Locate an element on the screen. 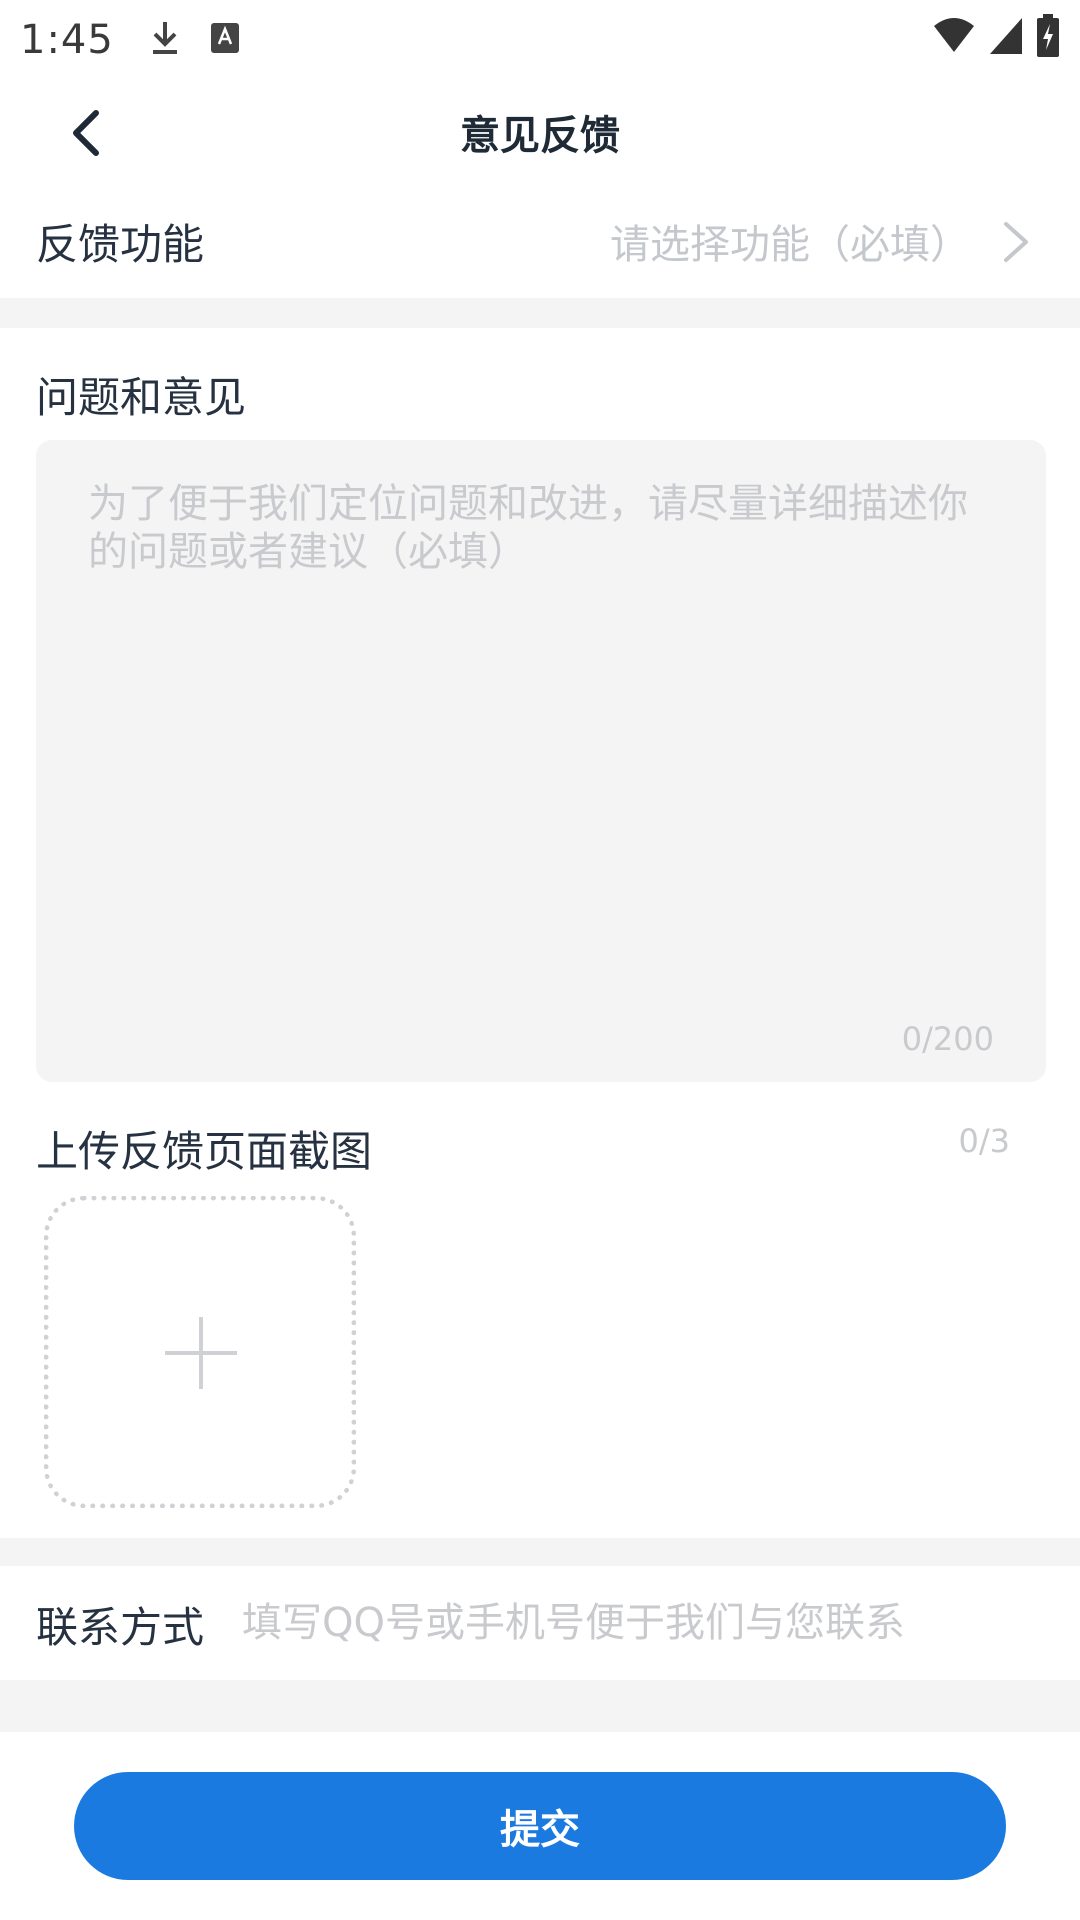  status-bar: 1:45 is located at coordinates (540, 40).